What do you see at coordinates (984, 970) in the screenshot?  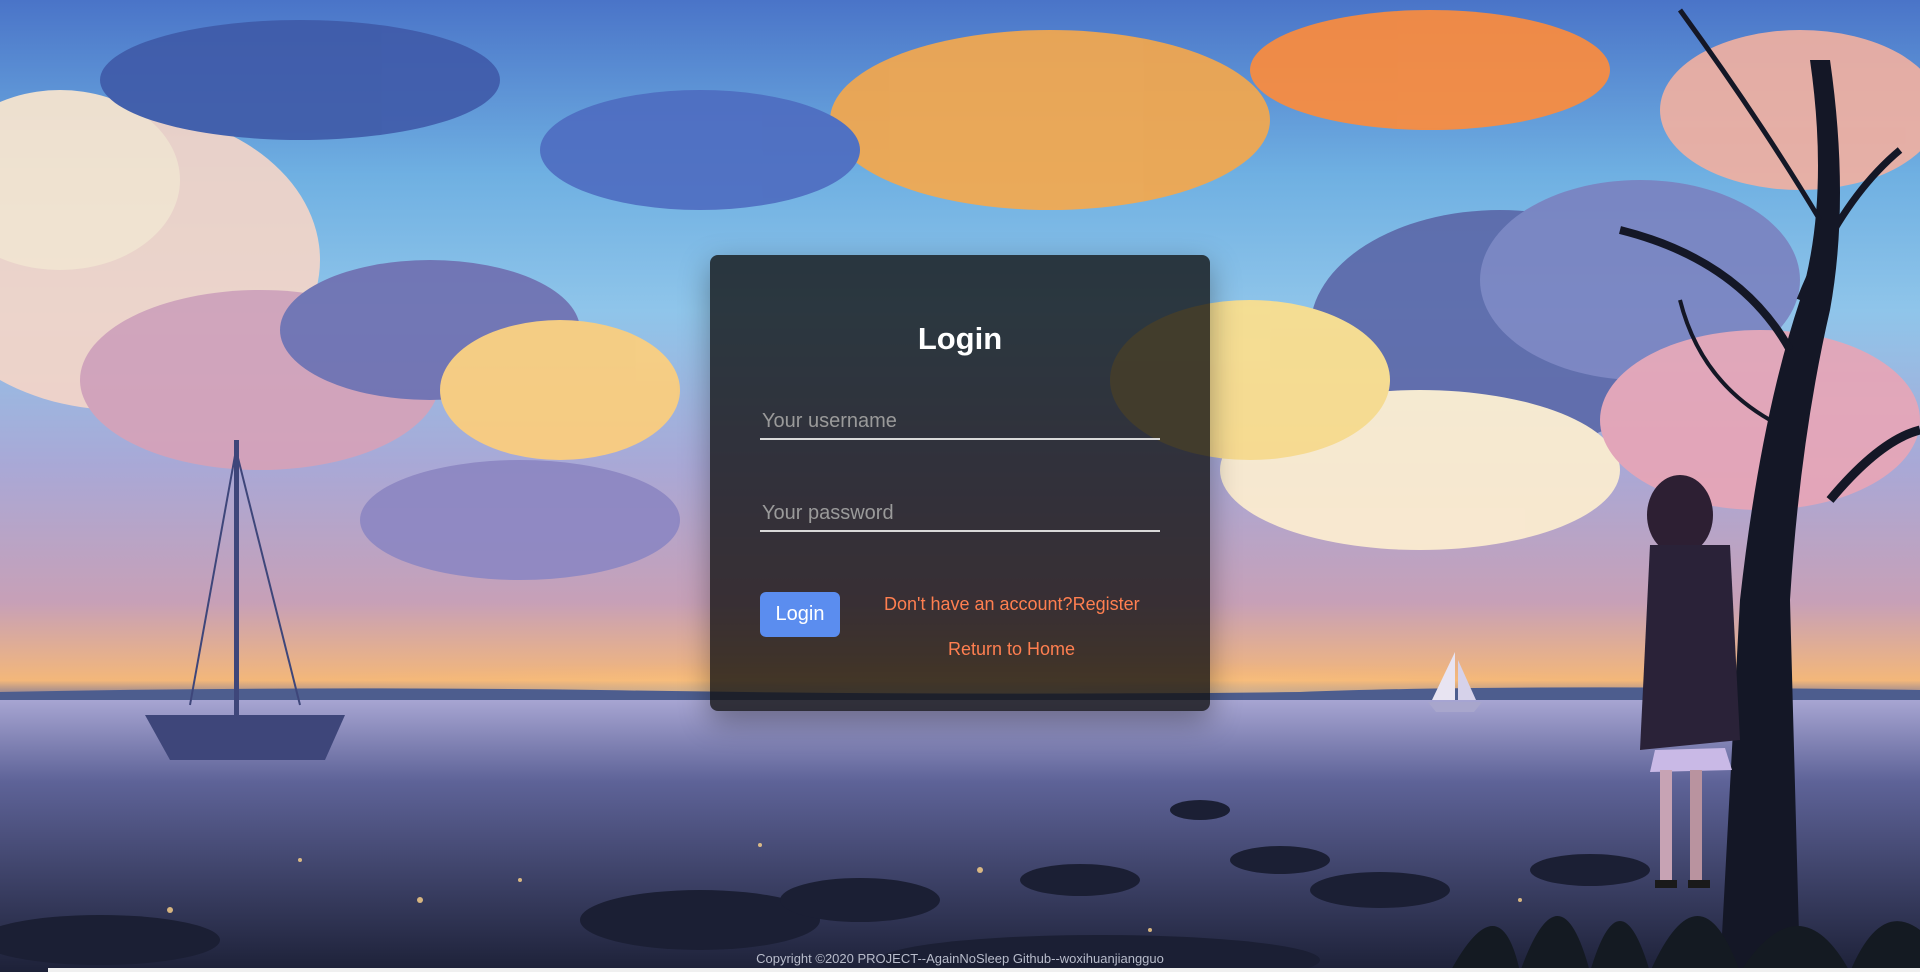 I see `horizontal-scrollbar` at bounding box center [984, 970].